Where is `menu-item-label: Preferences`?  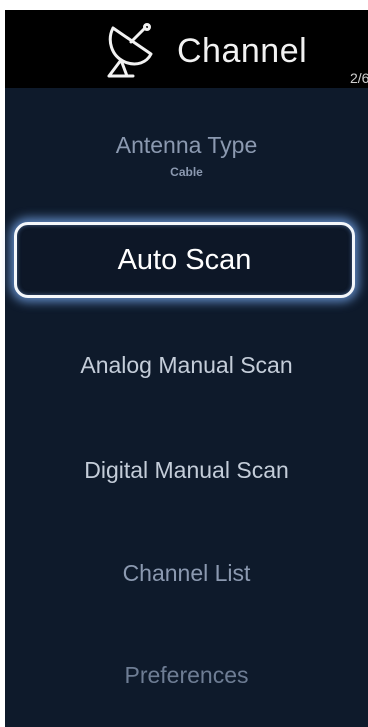 menu-item-label: Preferences is located at coordinates (186, 675).